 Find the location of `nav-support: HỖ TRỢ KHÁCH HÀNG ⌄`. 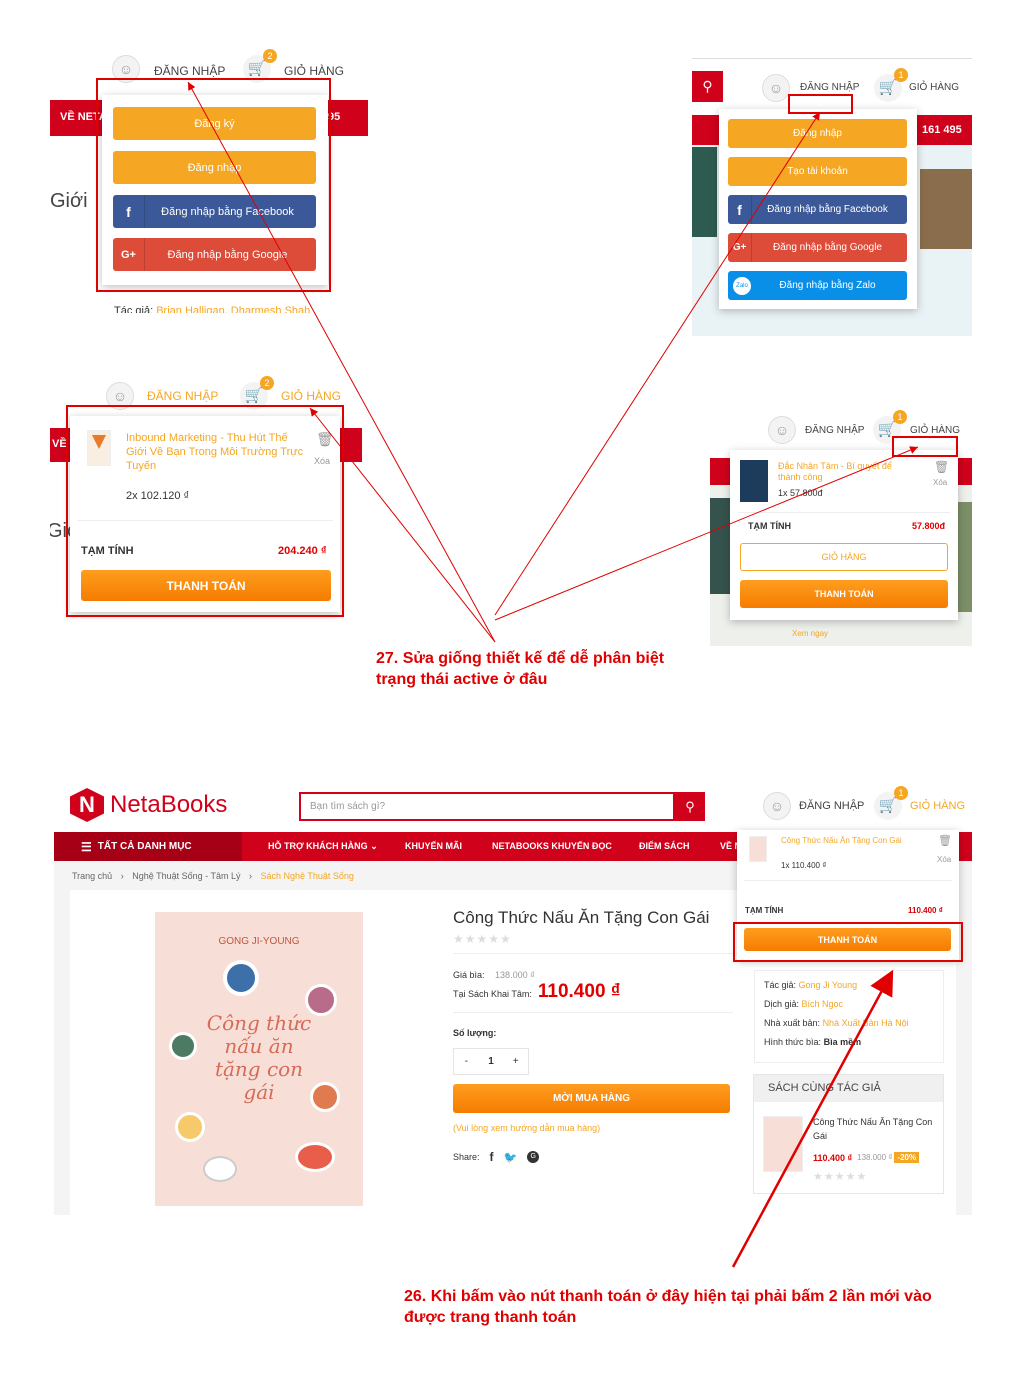

nav-support: HỖ TRỢ KHÁCH HÀNG ⌄ is located at coordinates (323, 846).